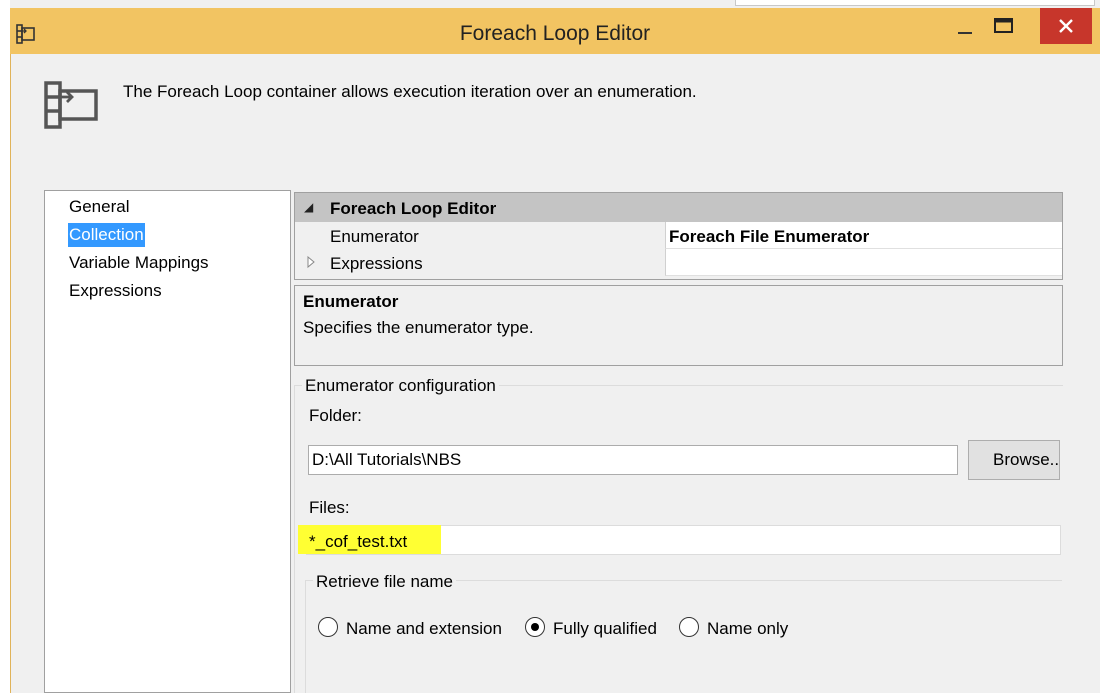 This screenshot has width=1100, height=693. What do you see at coordinates (351, 301) in the screenshot?
I see `help-title: Enumerator` at bounding box center [351, 301].